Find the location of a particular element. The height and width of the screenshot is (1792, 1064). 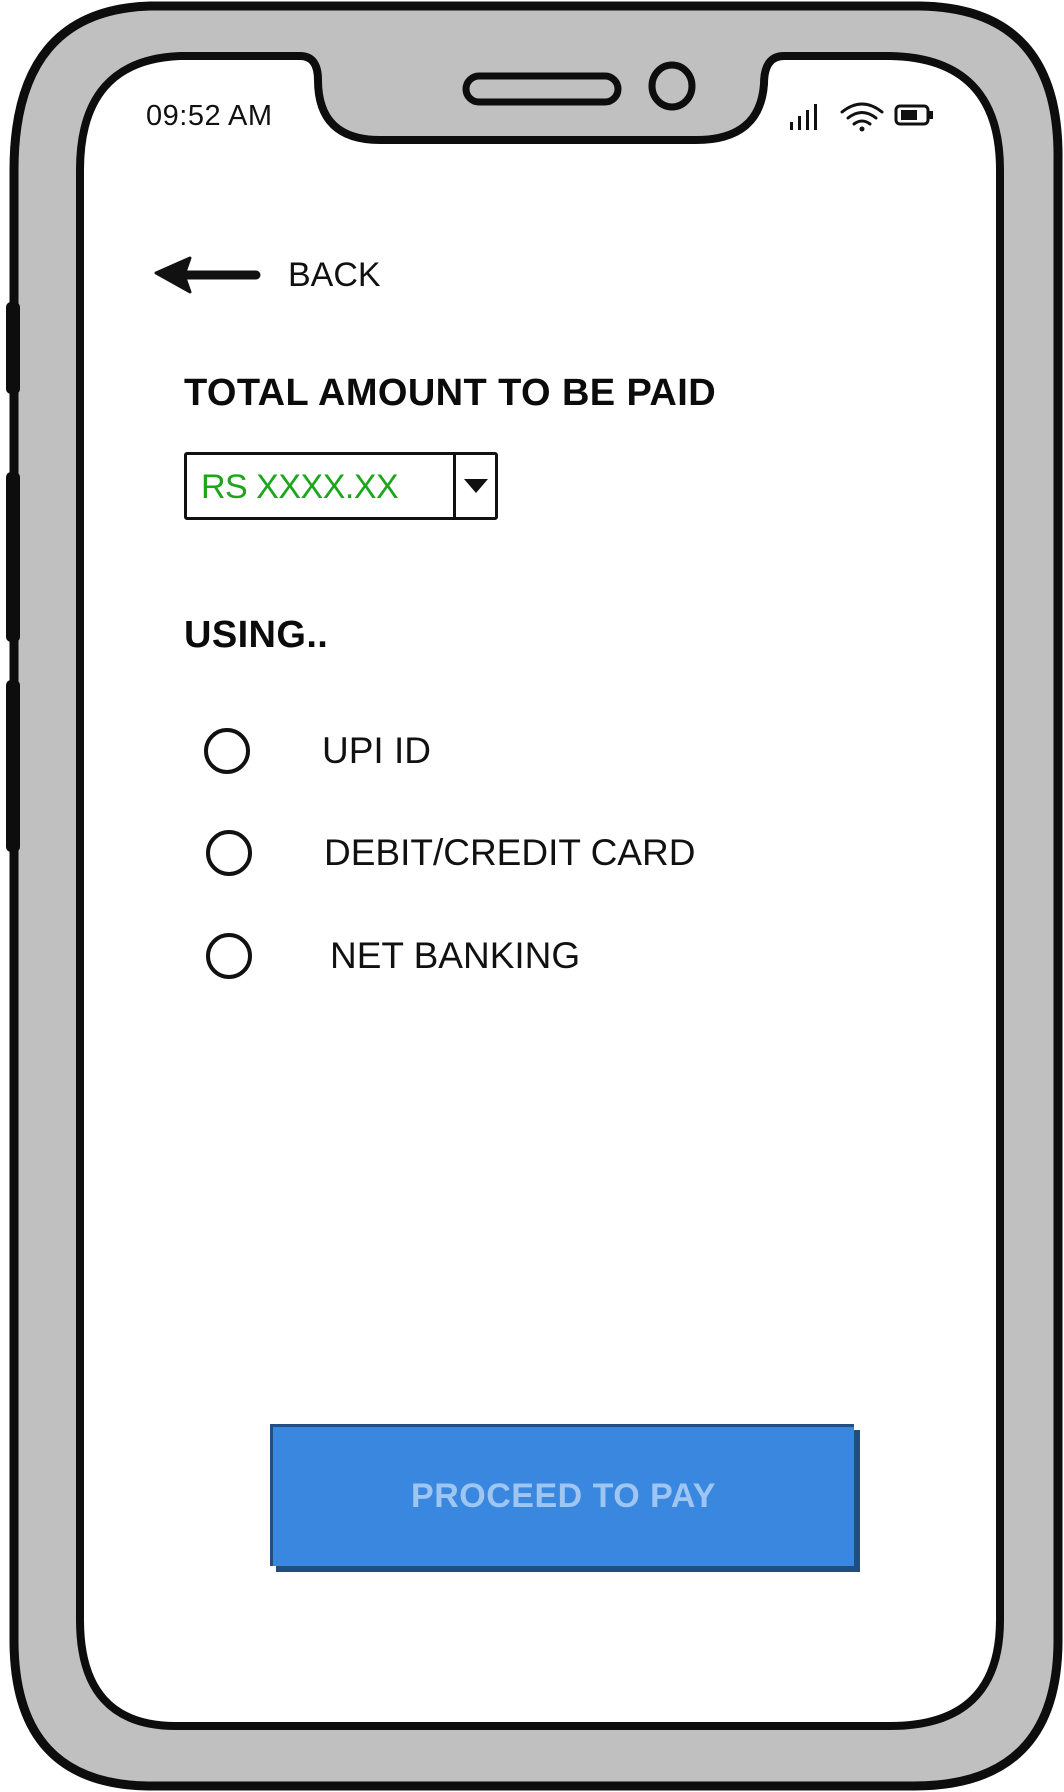

battery-icon is located at coordinates (913, 115).